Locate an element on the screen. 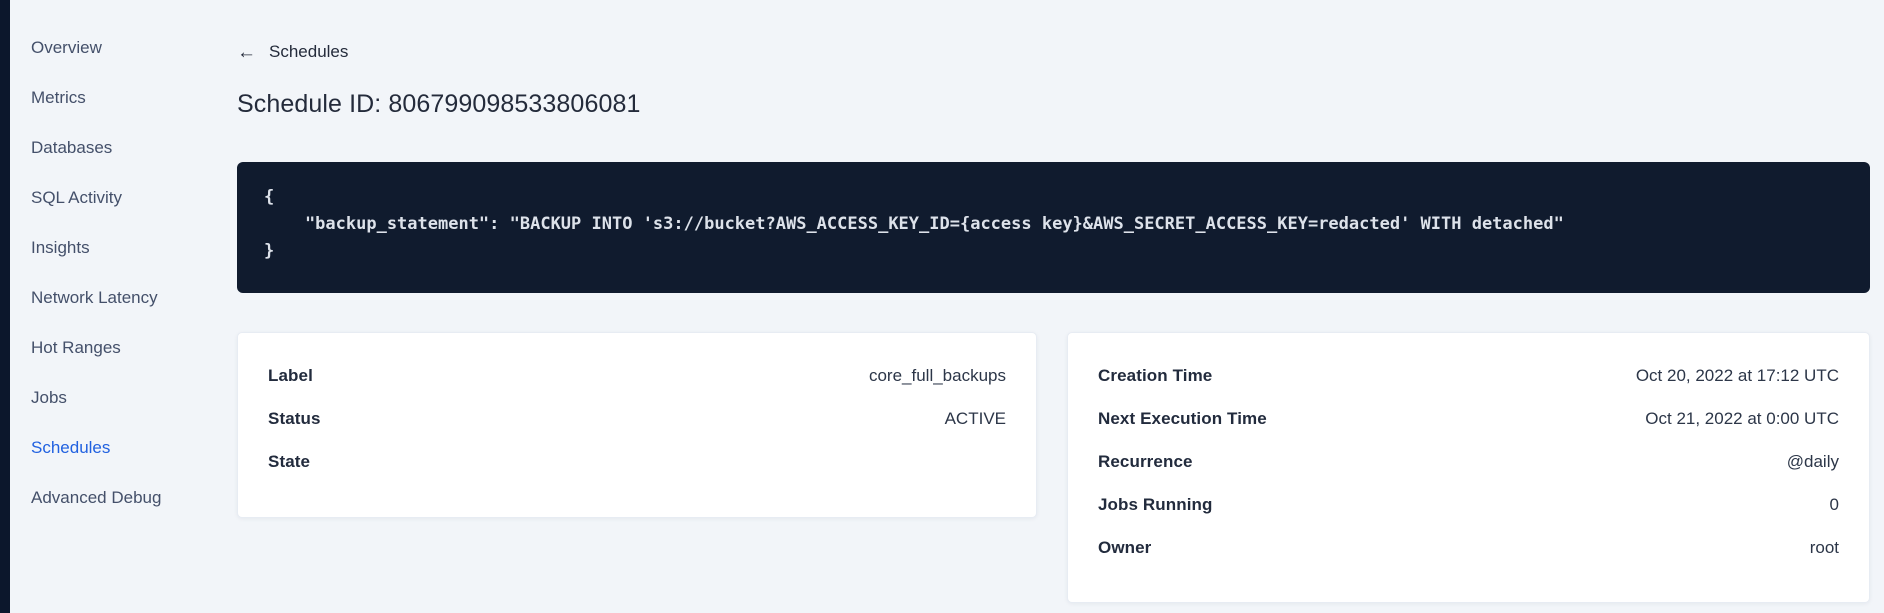  table-row: Label core_full_backups is located at coordinates (637, 375).